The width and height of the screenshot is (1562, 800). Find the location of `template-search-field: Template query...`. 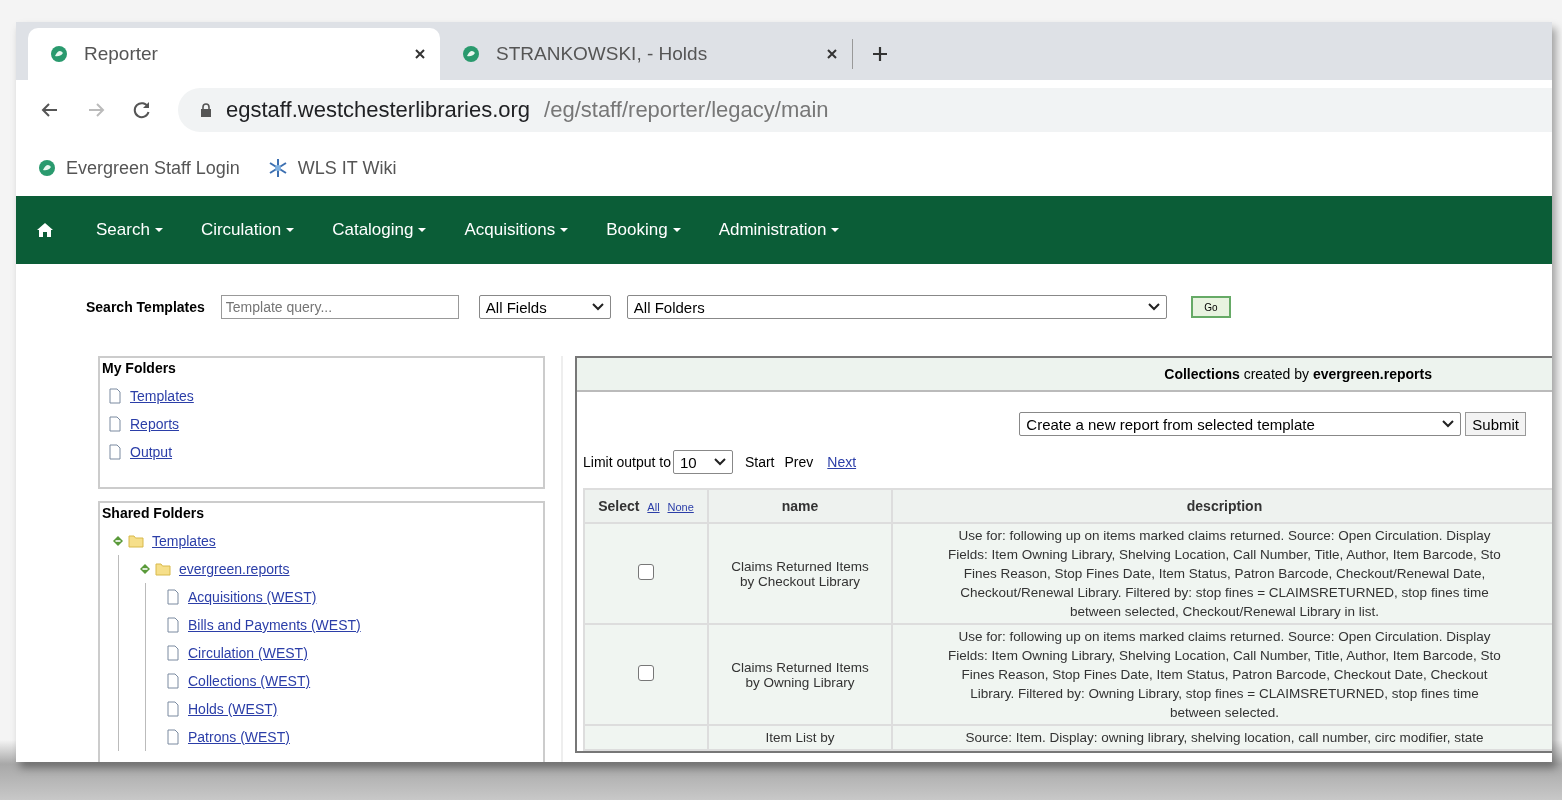

template-search-field: Template query... is located at coordinates (339, 307).